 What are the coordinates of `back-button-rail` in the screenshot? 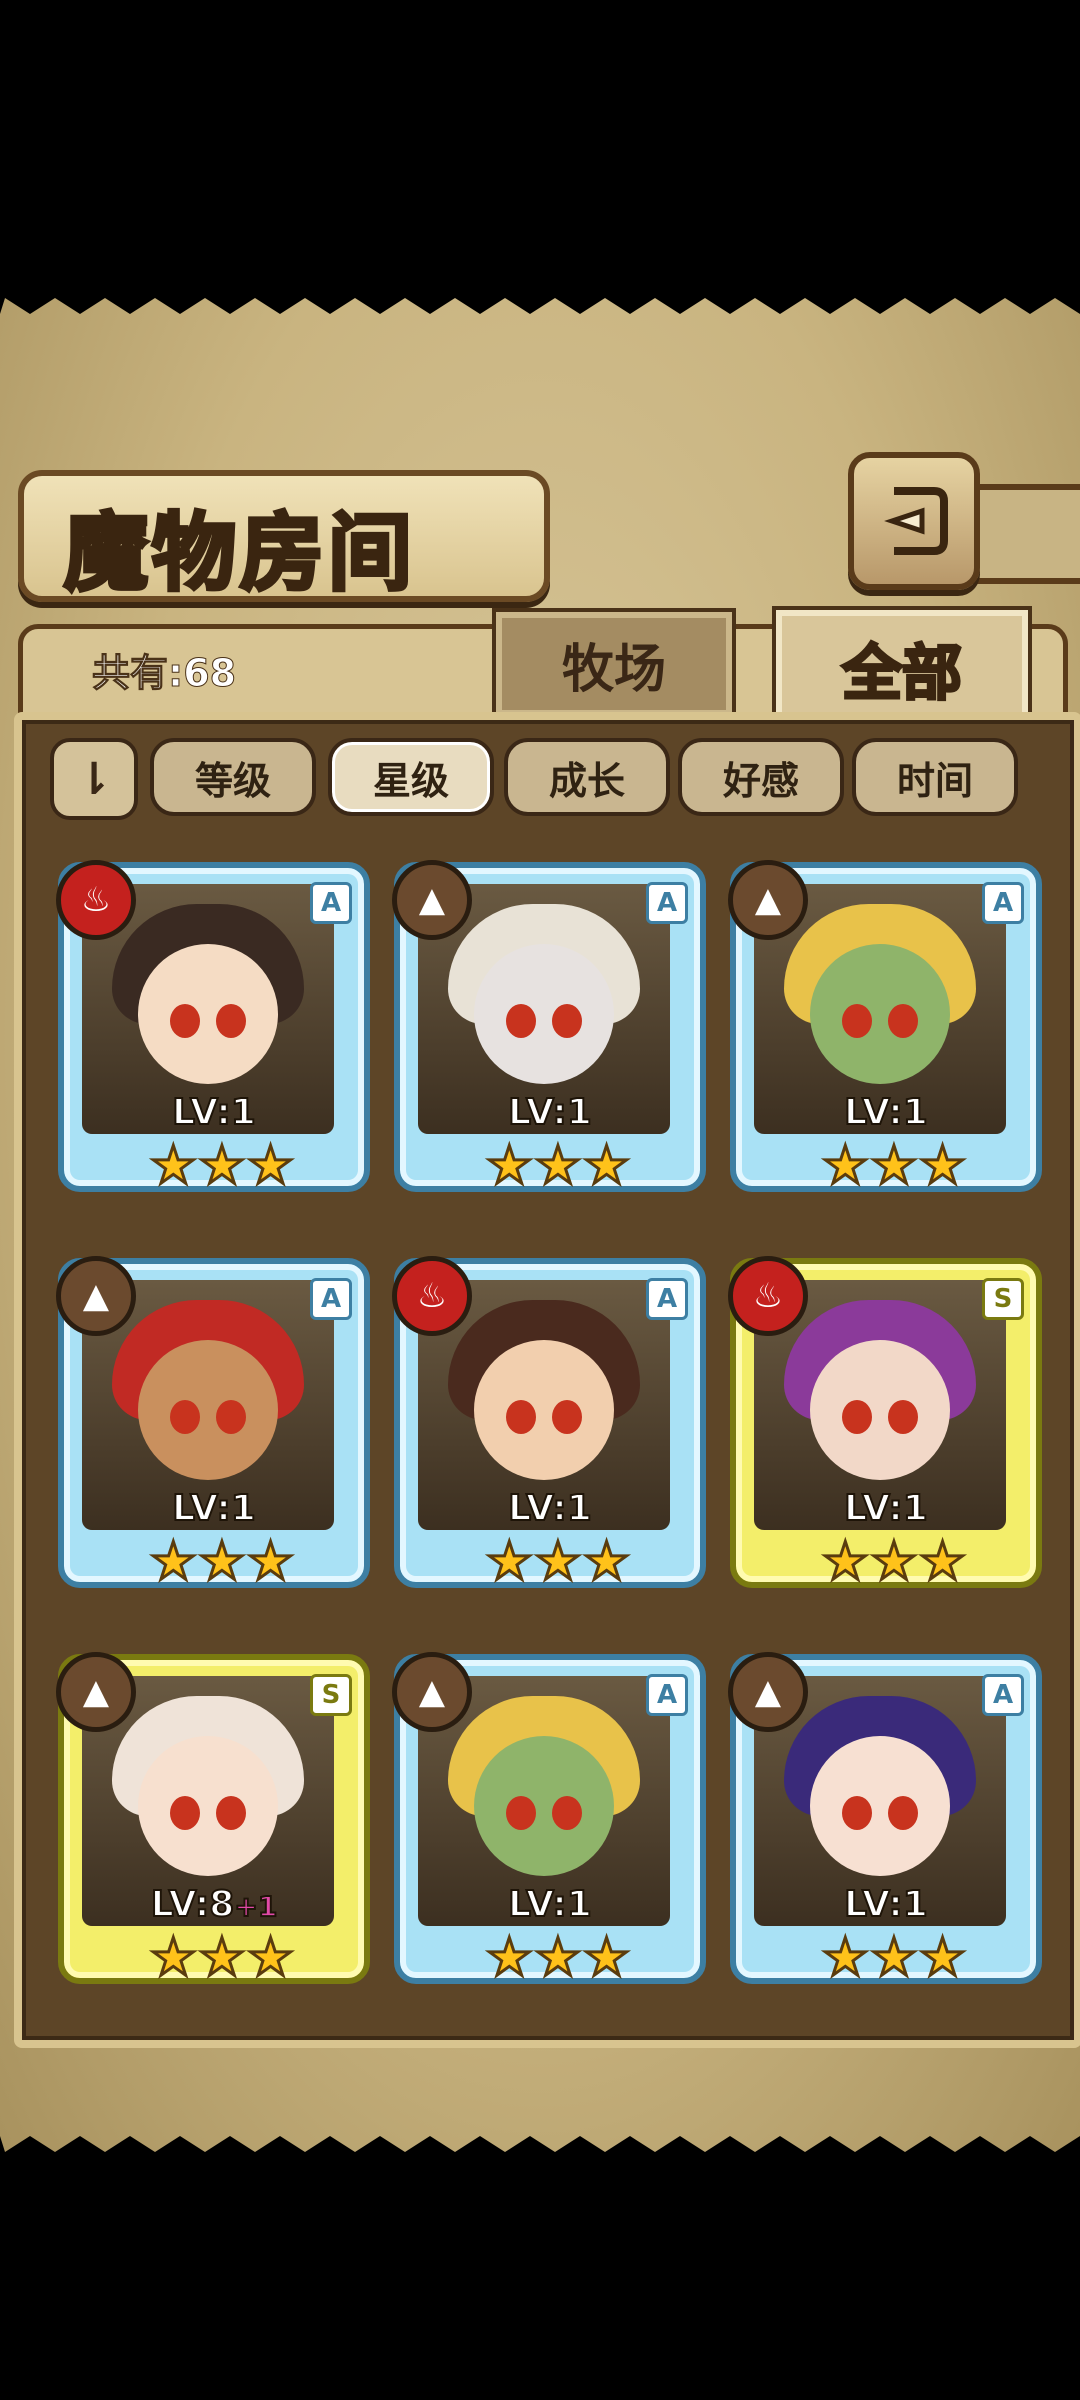 It's located at (1024, 534).